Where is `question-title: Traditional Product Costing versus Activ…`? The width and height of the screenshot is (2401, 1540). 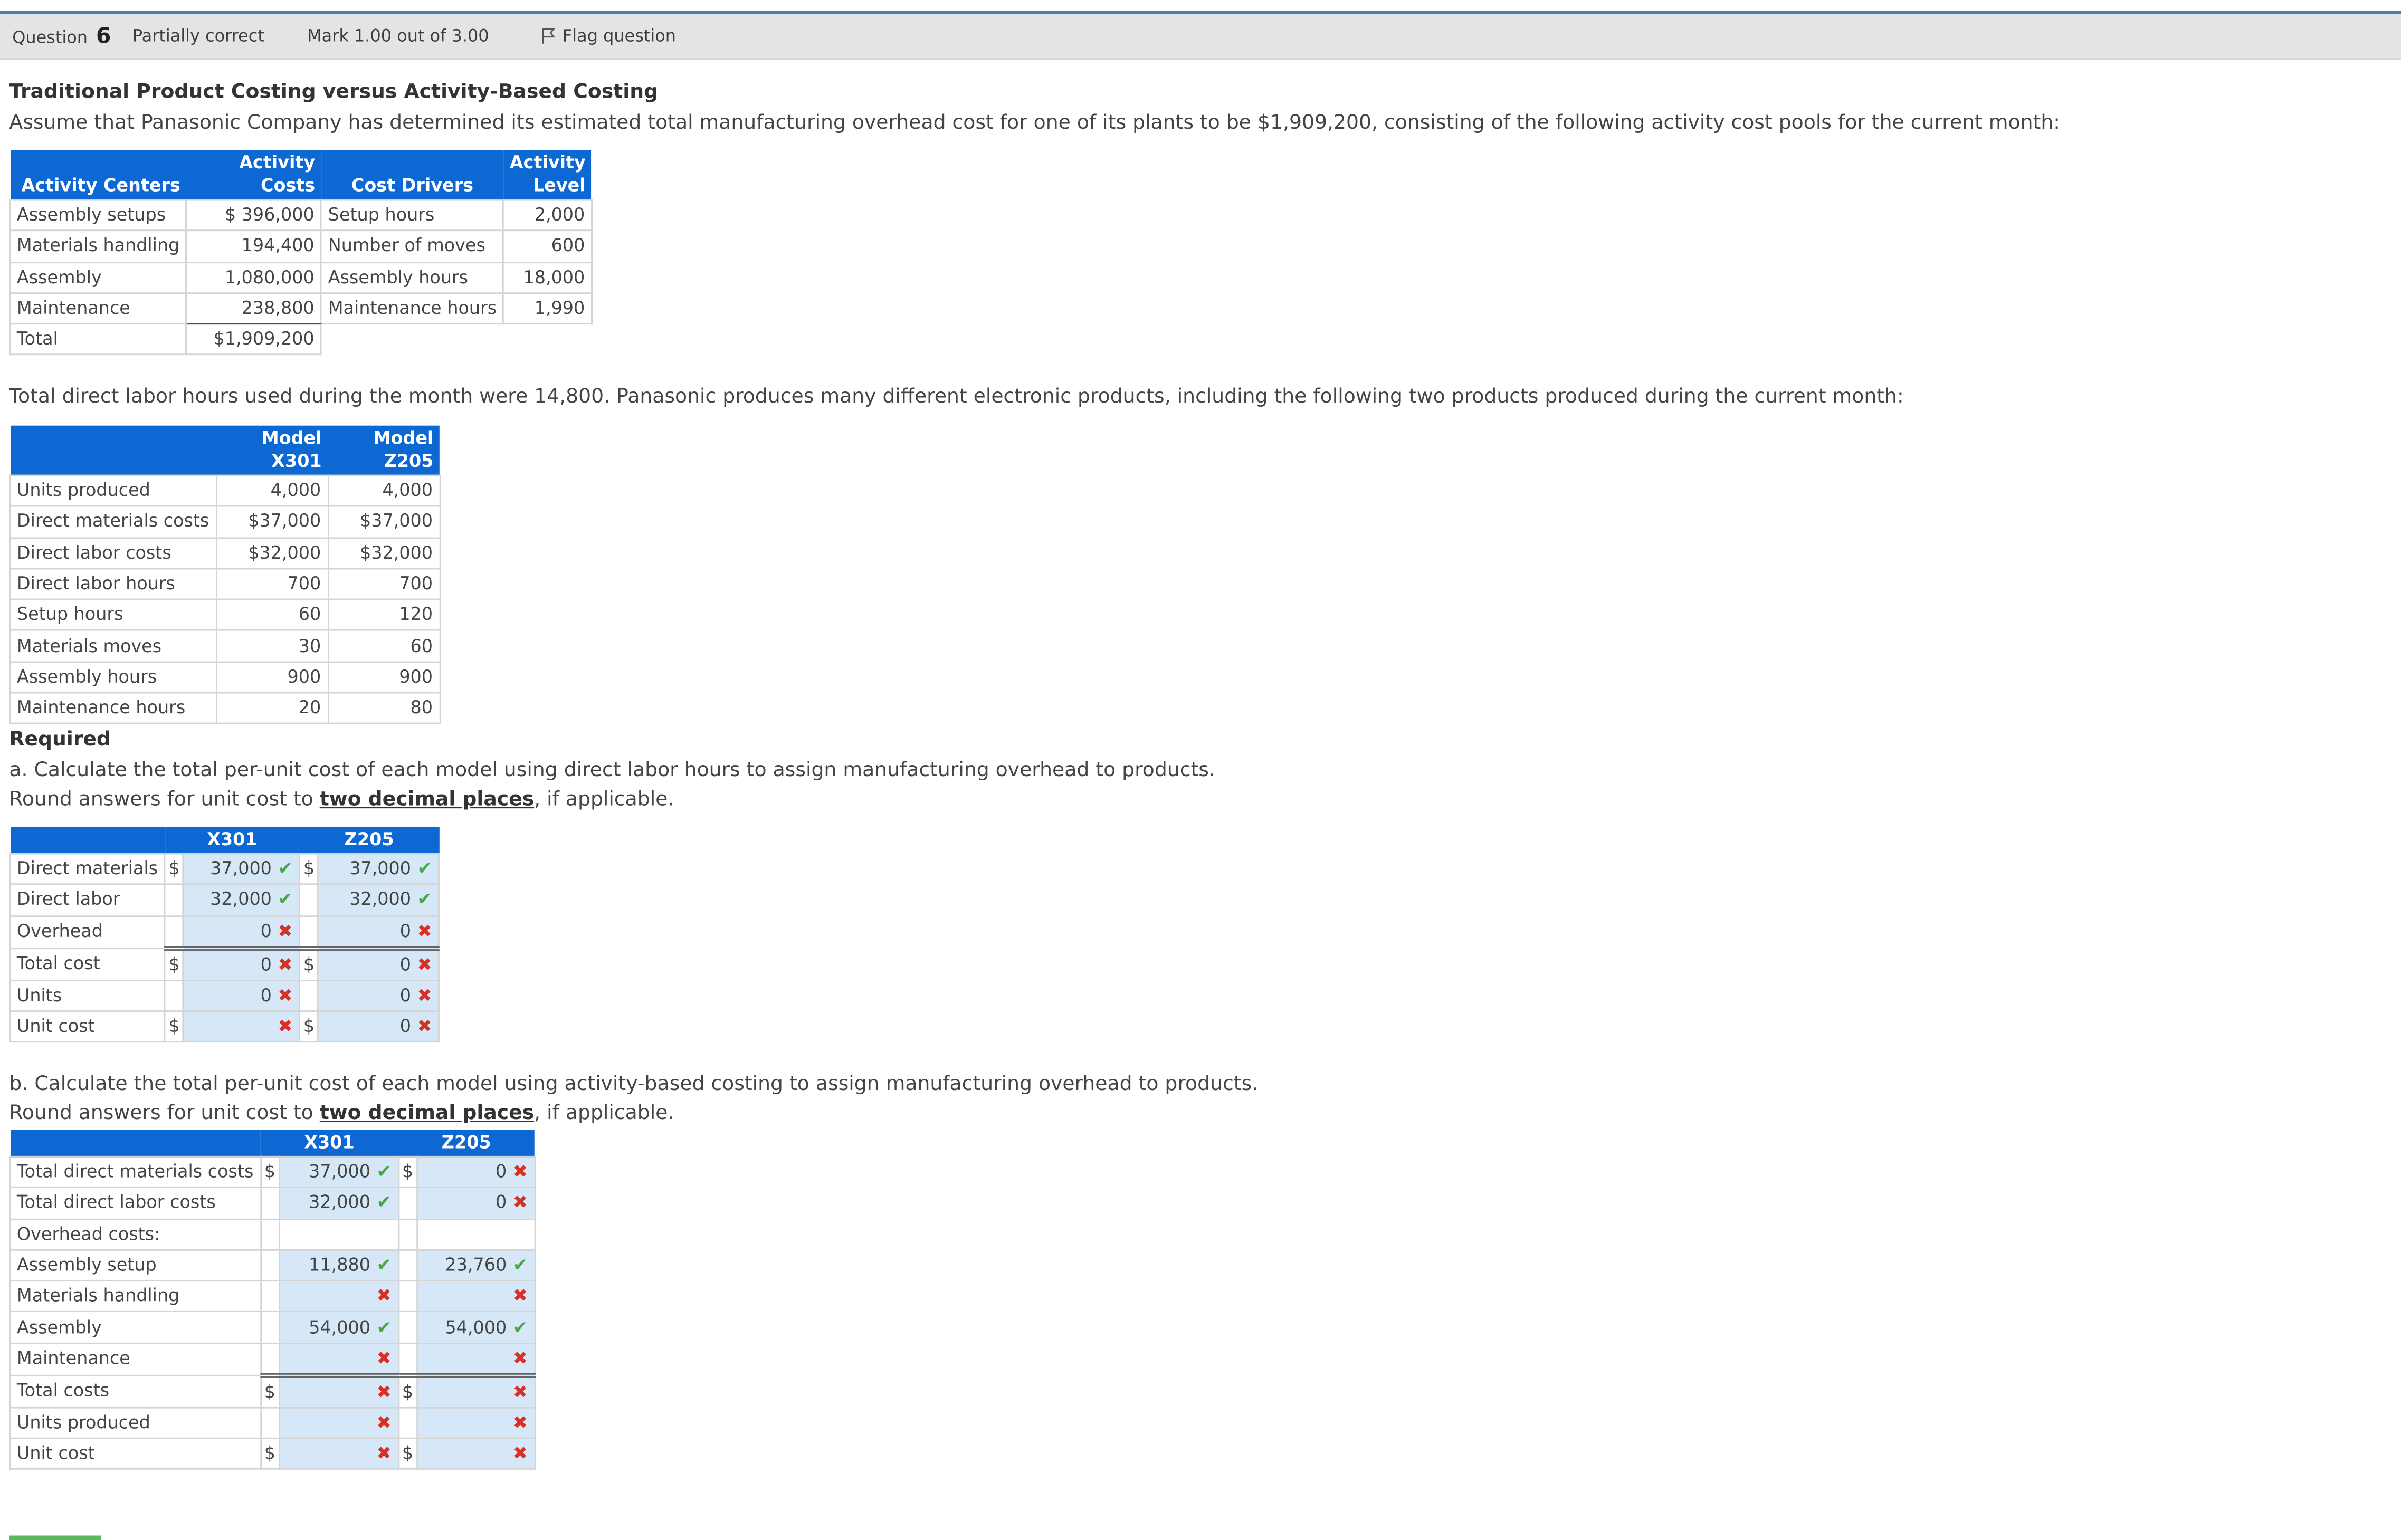 question-title: Traditional Product Costing versus Activ… is located at coordinates (334, 93).